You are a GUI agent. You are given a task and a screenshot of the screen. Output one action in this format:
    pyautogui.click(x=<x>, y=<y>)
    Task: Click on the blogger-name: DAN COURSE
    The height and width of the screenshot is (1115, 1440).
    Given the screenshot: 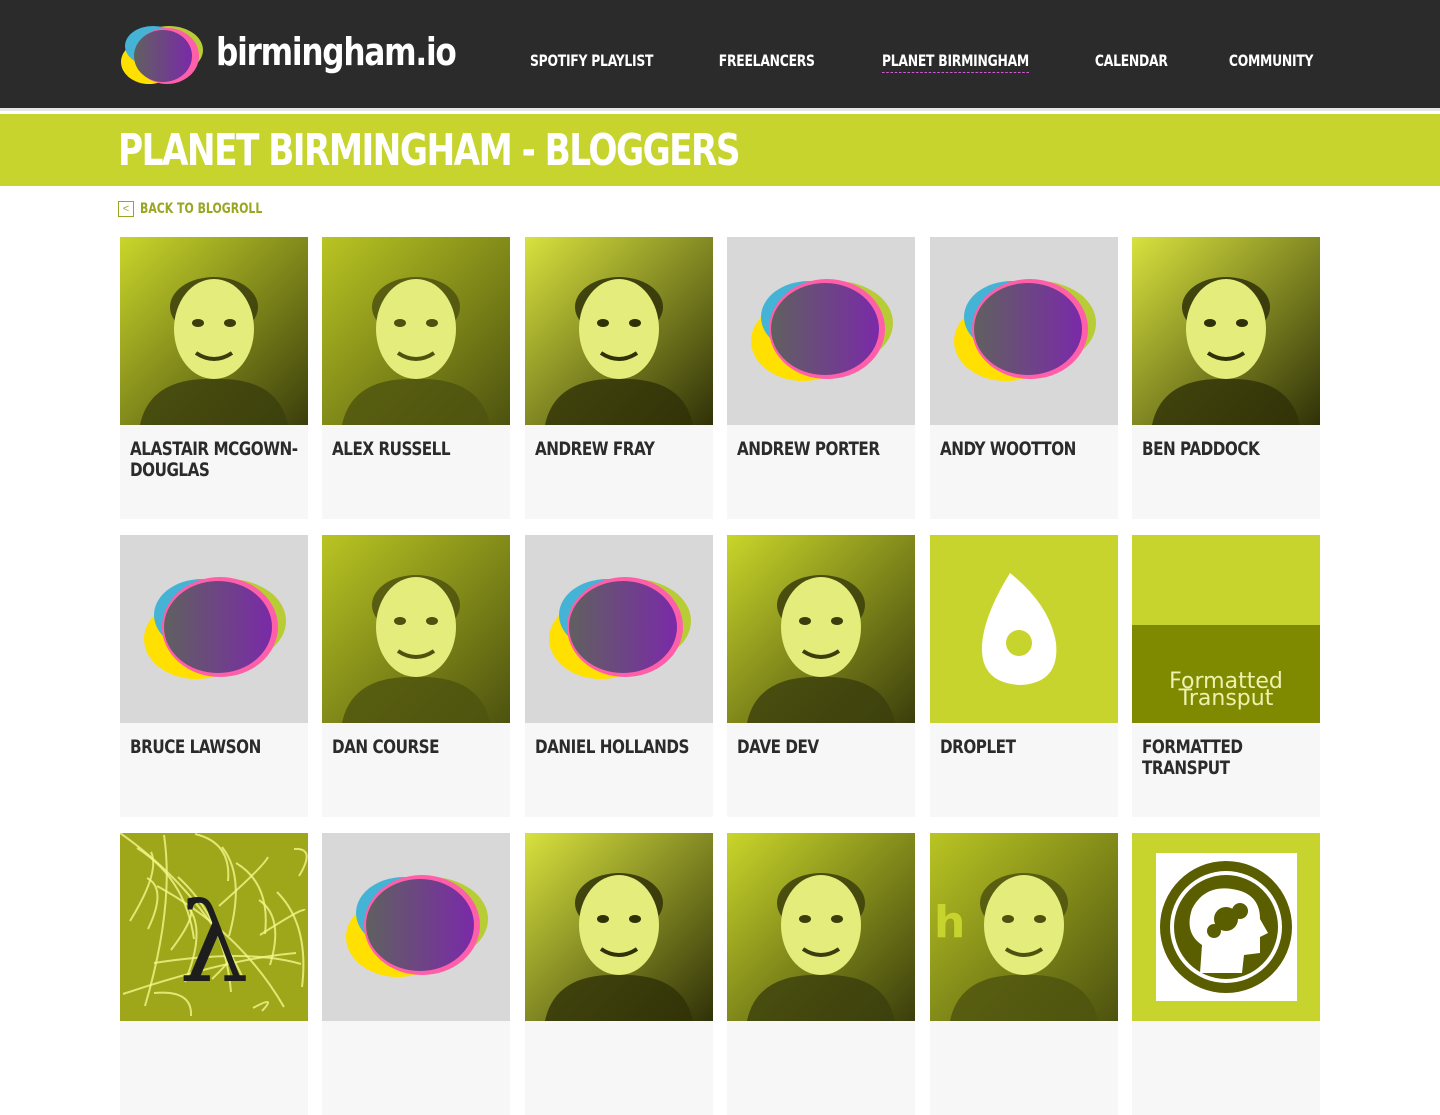 What is the action you would take?
    pyautogui.click(x=416, y=747)
    